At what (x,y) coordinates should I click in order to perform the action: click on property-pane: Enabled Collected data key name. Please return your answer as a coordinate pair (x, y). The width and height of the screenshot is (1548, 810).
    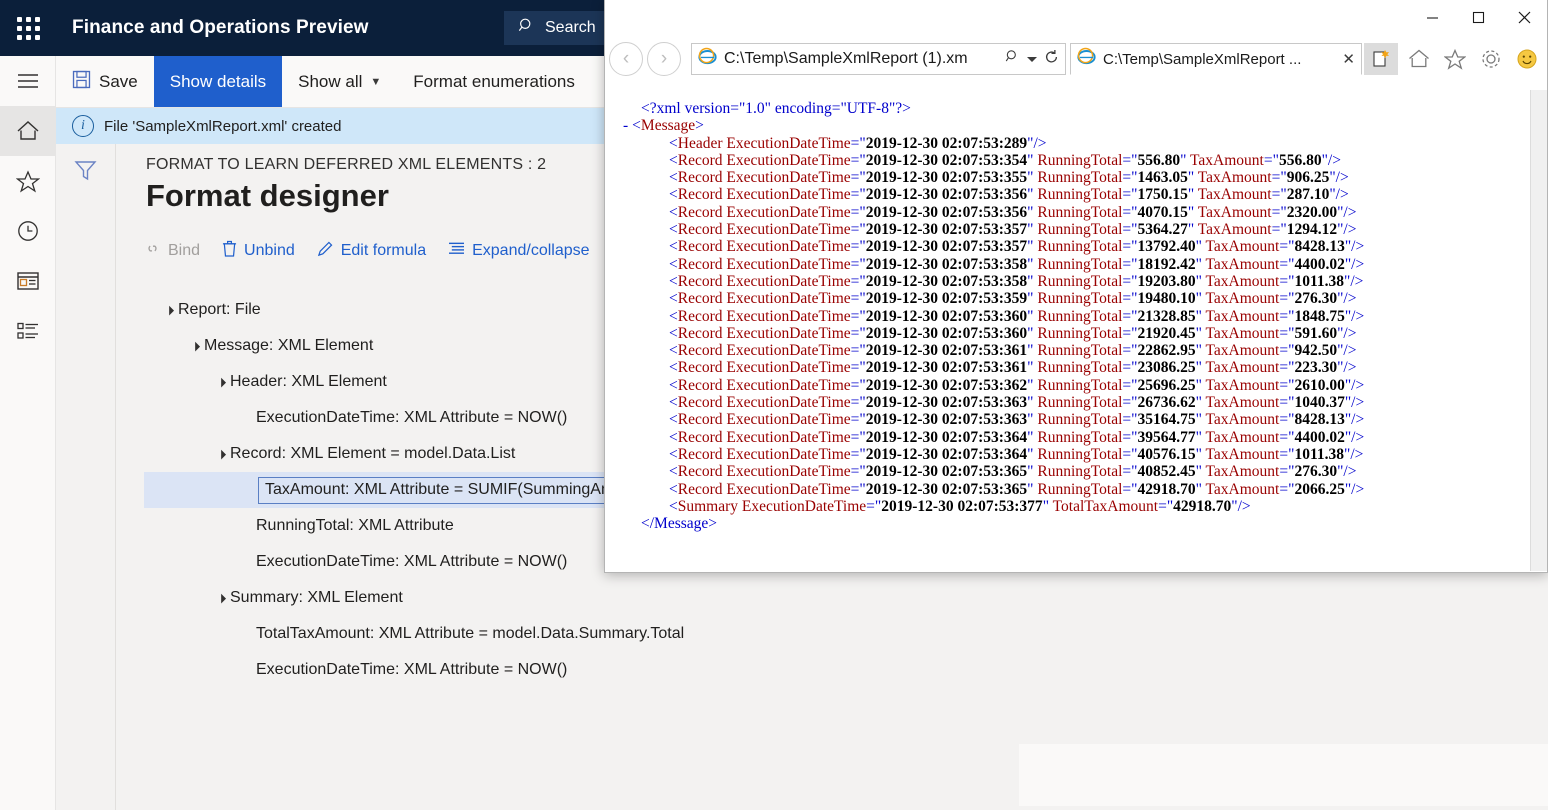
    Looking at the image, I should click on (1283, 777).